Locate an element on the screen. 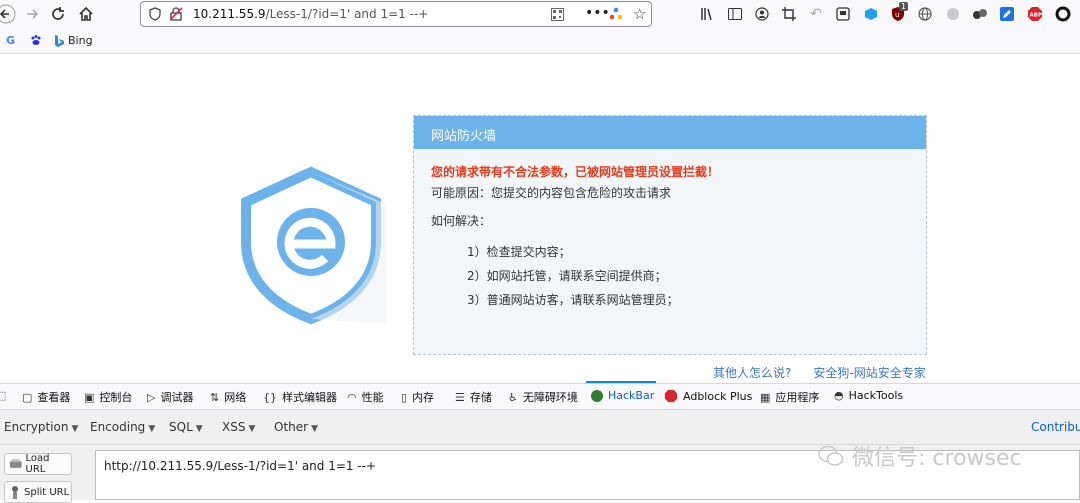 The width and height of the screenshot is (1080, 503). tab-inspector-label: 查看器 is located at coordinates (54, 397).